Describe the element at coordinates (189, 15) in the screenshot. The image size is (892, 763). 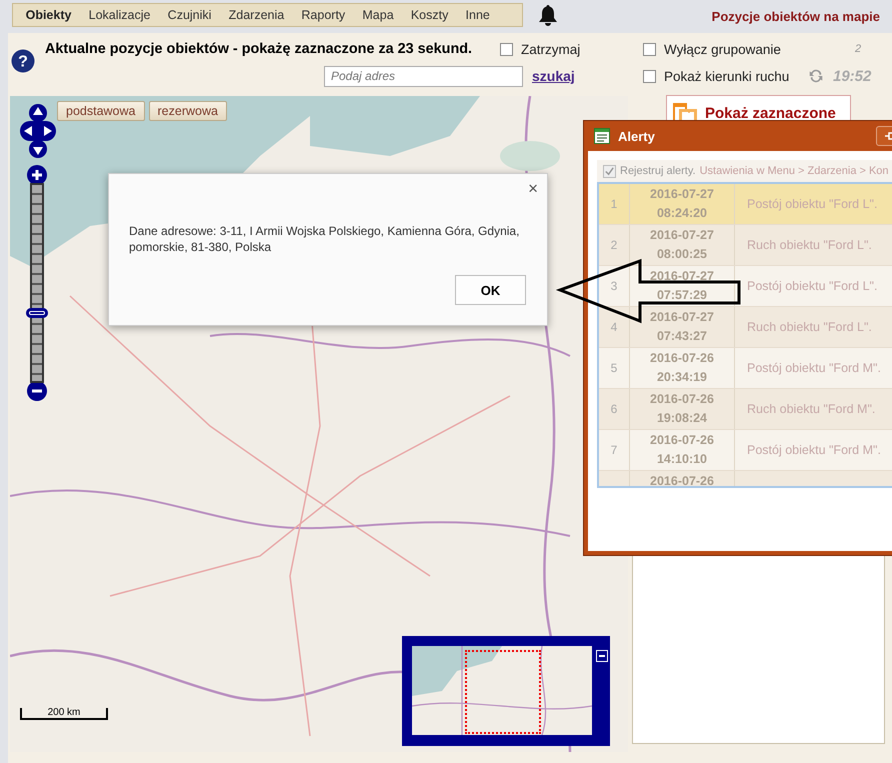
I see `nav-tab: Czujniki` at that location.